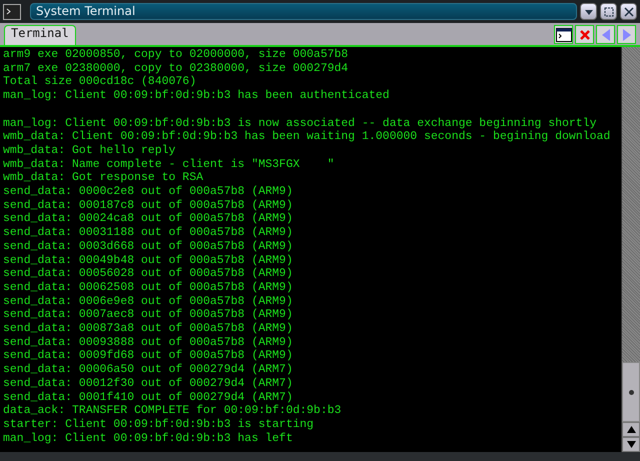 The height and width of the screenshot is (461, 640). I want to click on terminal-line: send_data: 00024ca8 out of 000a57b8 (ARM9), so click(148, 219).